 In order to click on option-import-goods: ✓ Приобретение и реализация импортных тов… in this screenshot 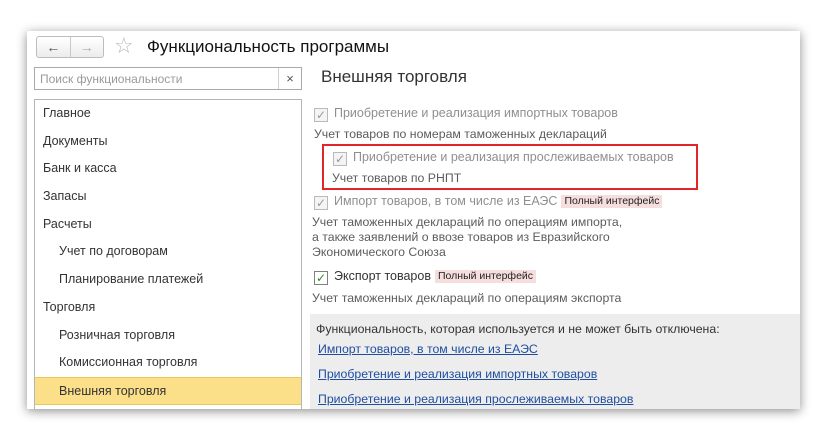, I will do `click(466, 114)`.